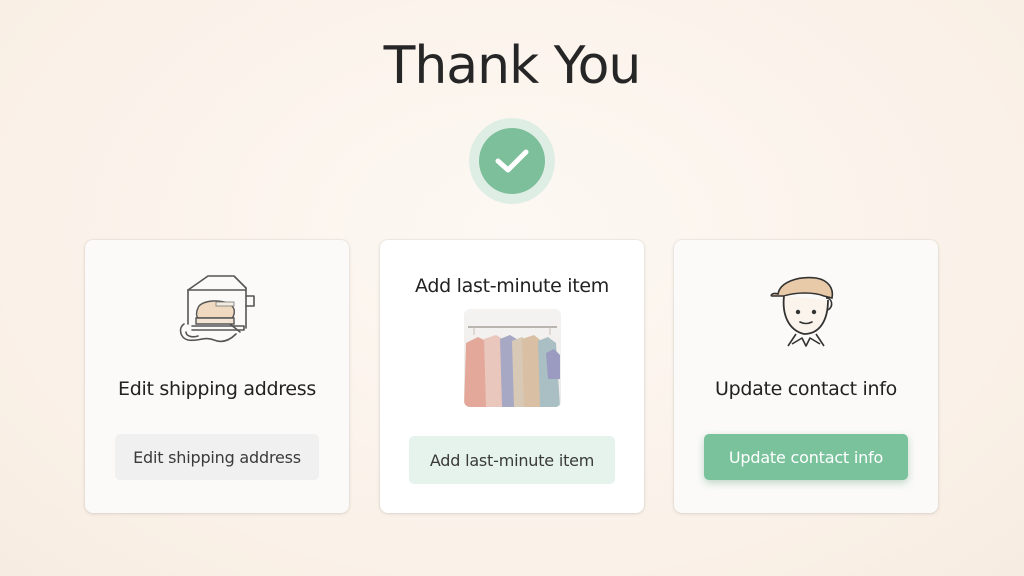 The height and width of the screenshot is (576, 1024). What do you see at coordinates (217, 316) in the screenshot?
I see `package-icon` at bounding box center [217, 316].